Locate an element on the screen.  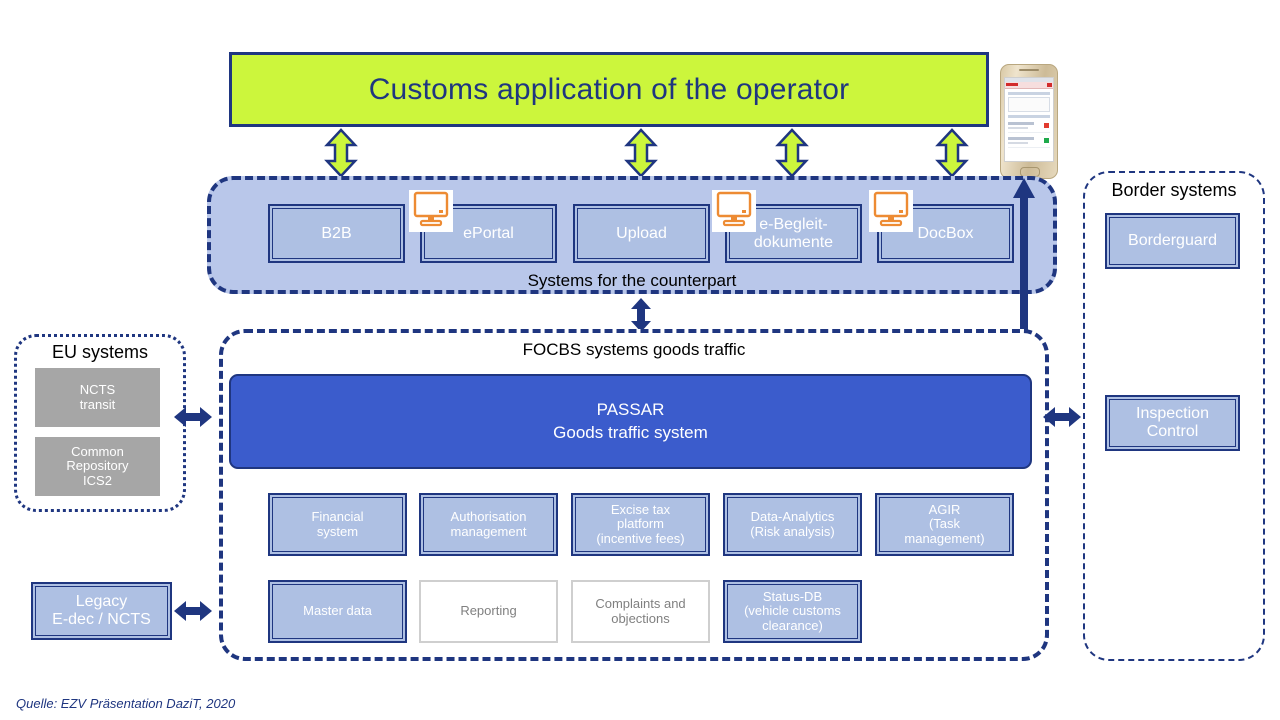
focbs-box-excise-tax-platform: Excise tax platform (incentive fees) is located at coordinates (640, 524).